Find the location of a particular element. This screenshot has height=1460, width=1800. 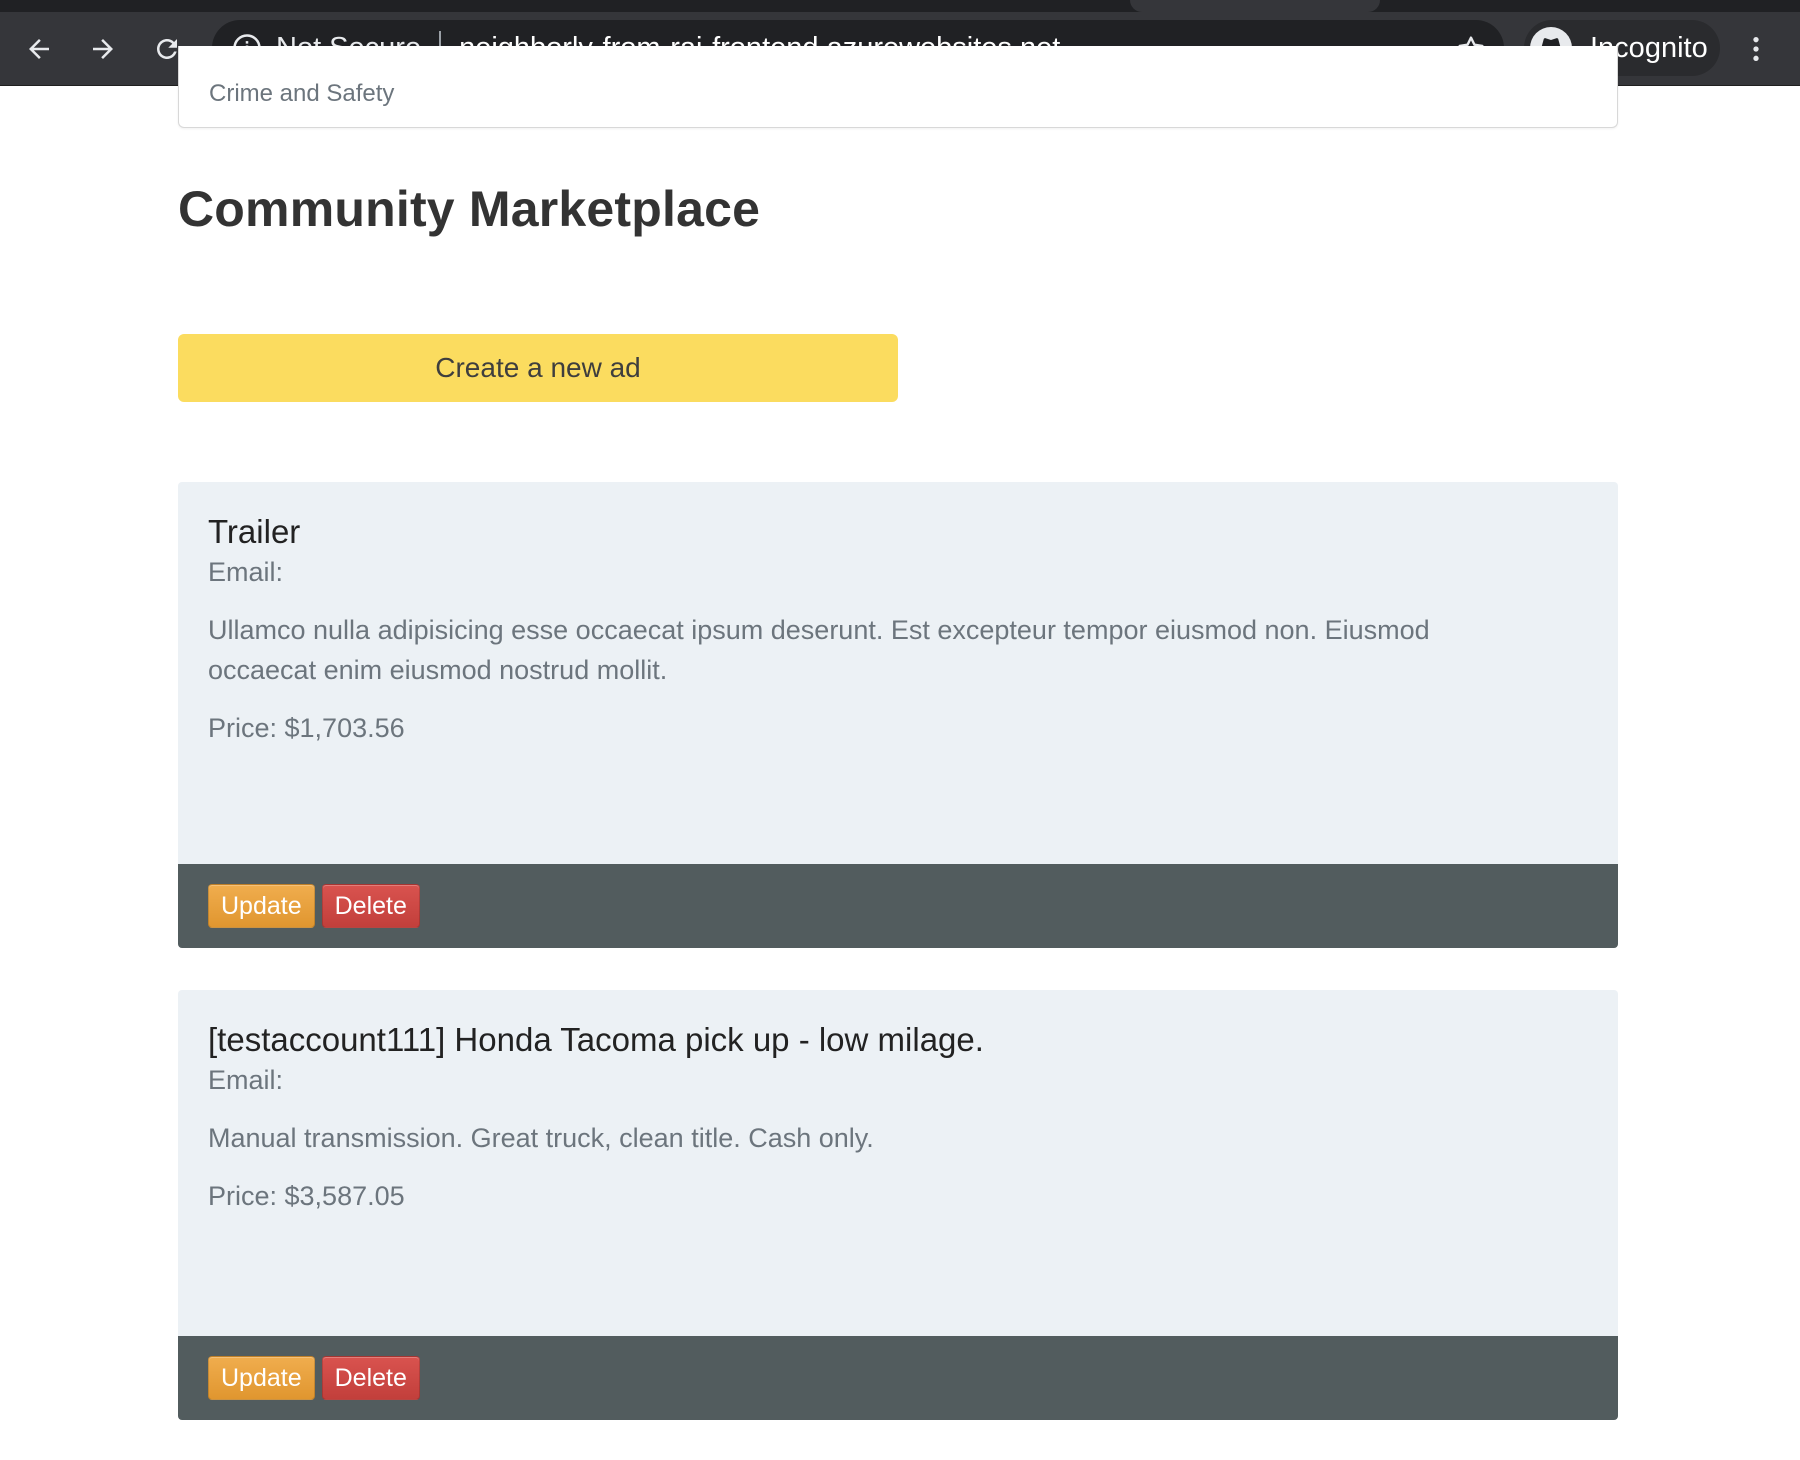

previous-card-text: Crime and Safety is located at coordinates (302, 93).